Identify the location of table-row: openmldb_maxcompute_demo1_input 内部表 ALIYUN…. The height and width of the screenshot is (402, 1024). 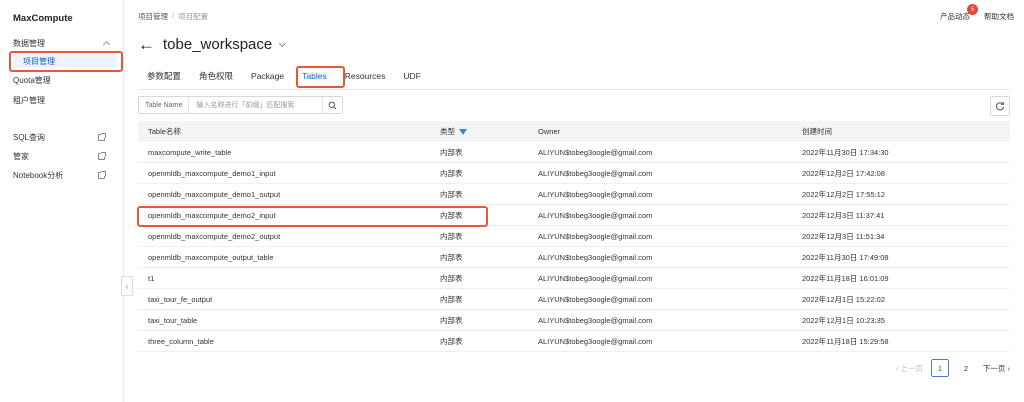
(574, 173).